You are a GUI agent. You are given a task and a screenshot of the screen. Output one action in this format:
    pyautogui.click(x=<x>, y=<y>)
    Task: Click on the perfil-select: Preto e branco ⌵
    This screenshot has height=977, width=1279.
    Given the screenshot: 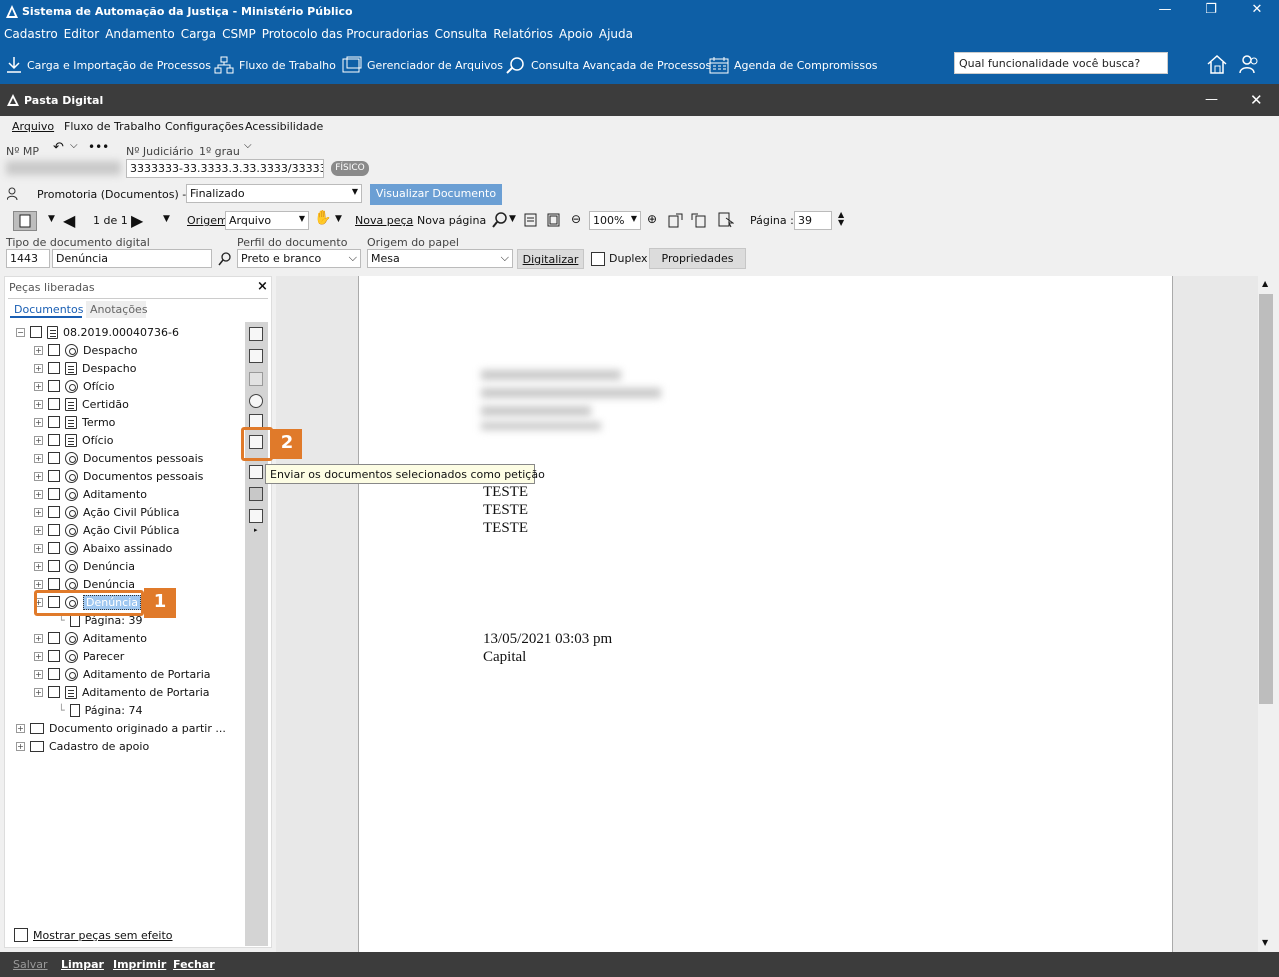 What is the action you would take?
    pyautogui.click(x=299, y=258)
    